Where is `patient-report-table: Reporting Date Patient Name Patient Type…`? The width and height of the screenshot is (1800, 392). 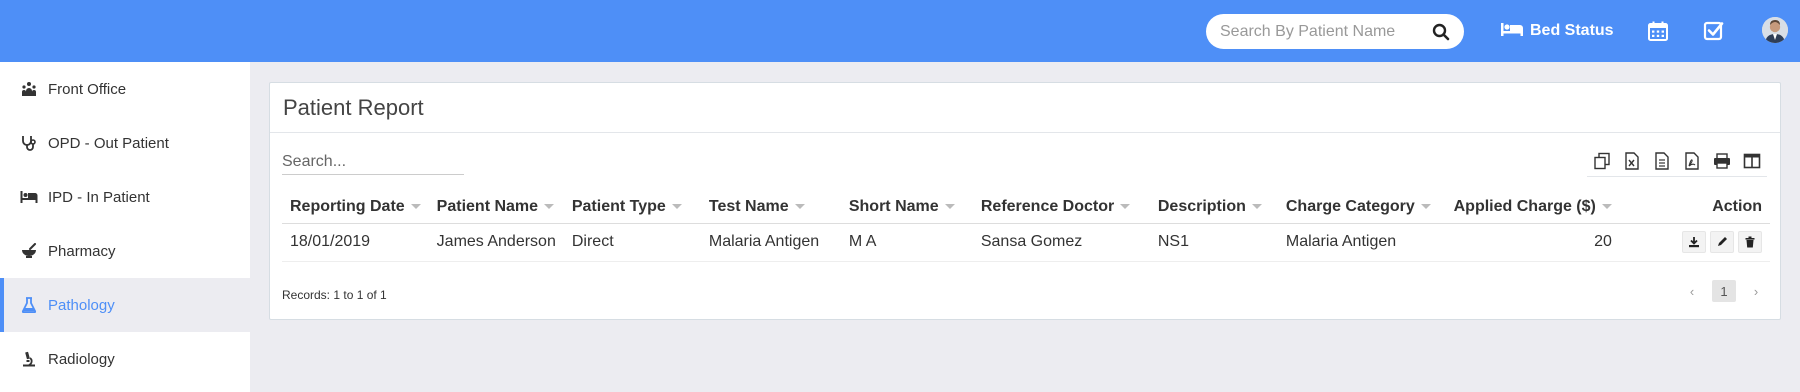 patient-report-table: Reporting Date Patient Name Patient Type… is located at coordinates (1026, 226).